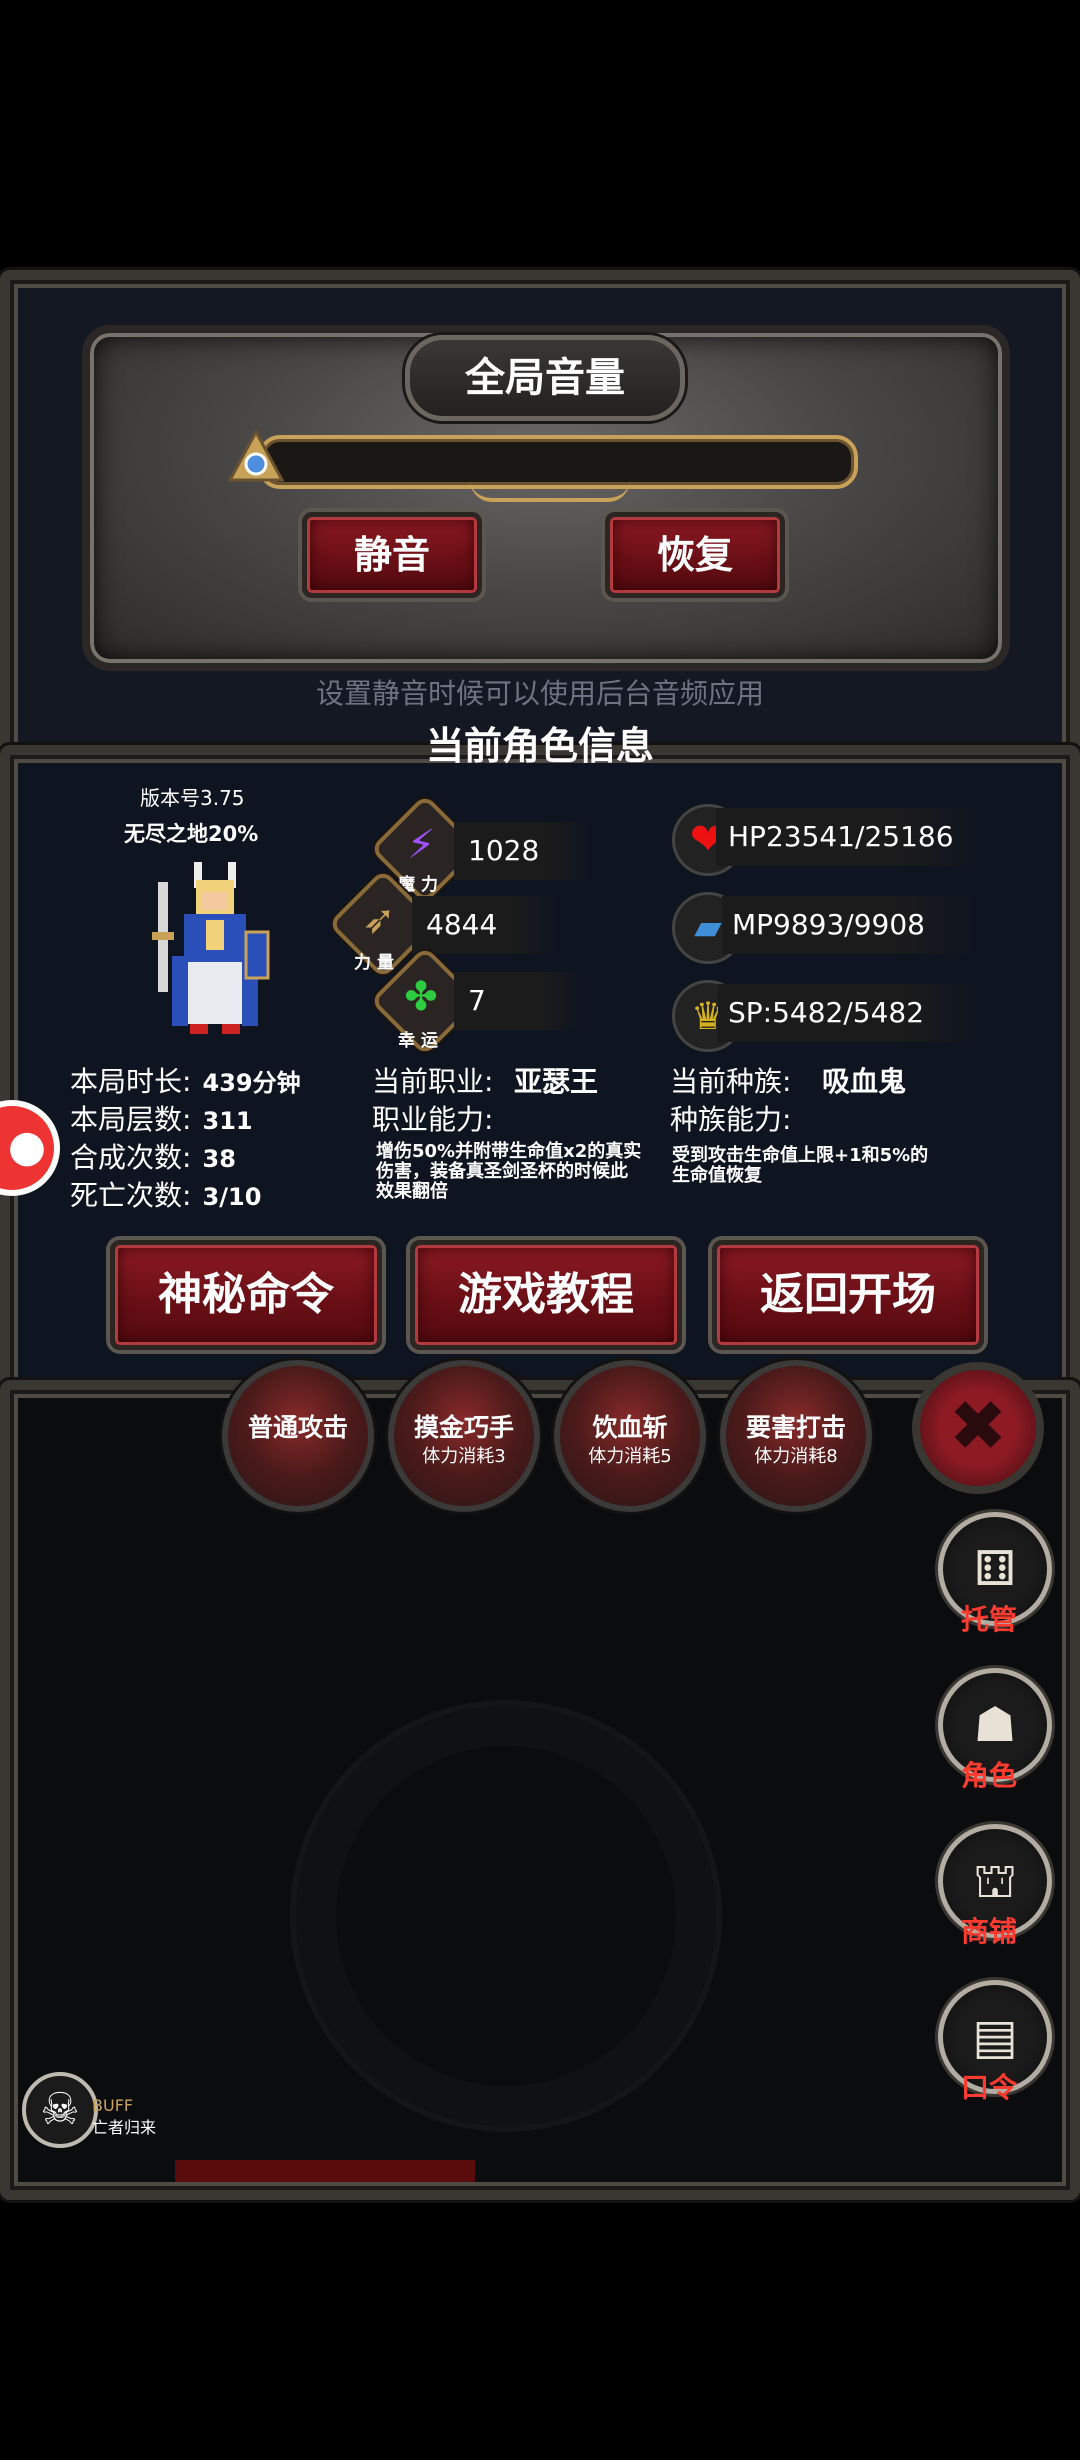  I want to click on tutorial-button: 游戏教程, so click(546, 1295).